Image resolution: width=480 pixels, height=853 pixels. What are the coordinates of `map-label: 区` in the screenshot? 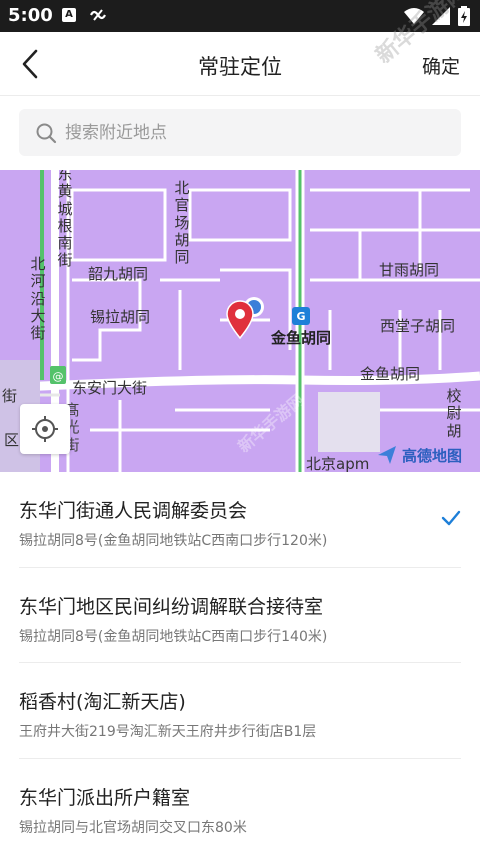 It's located at (12, 440).